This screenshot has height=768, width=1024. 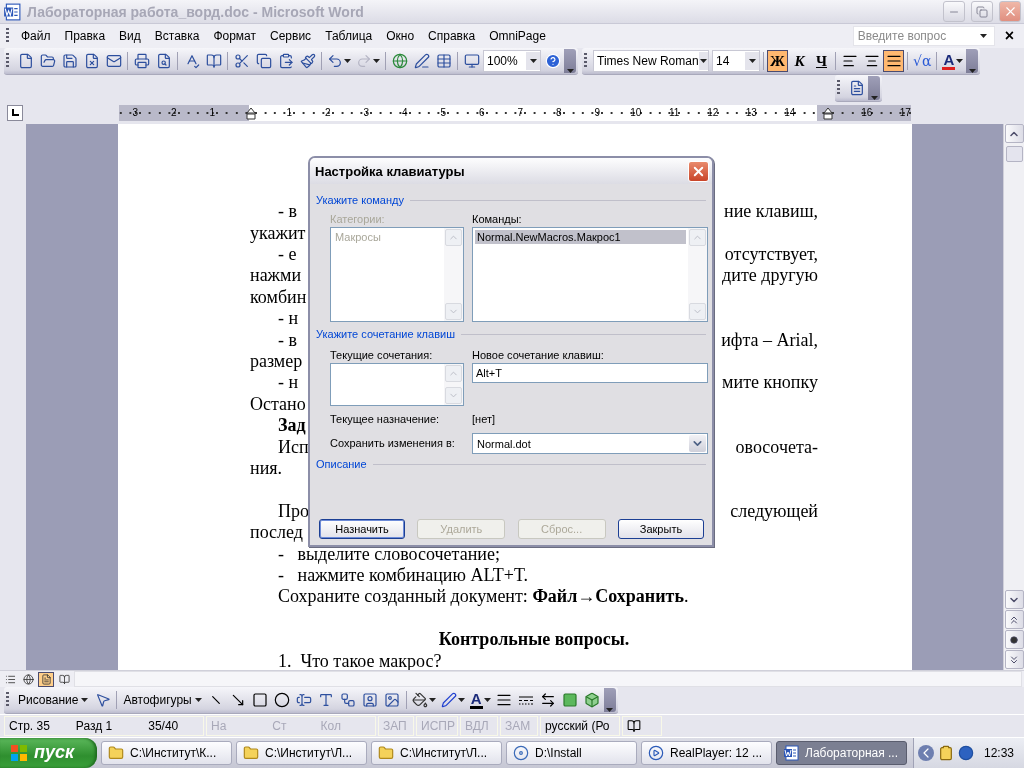 I want to click on document-text: дите другую, so click(x=770, y=276).